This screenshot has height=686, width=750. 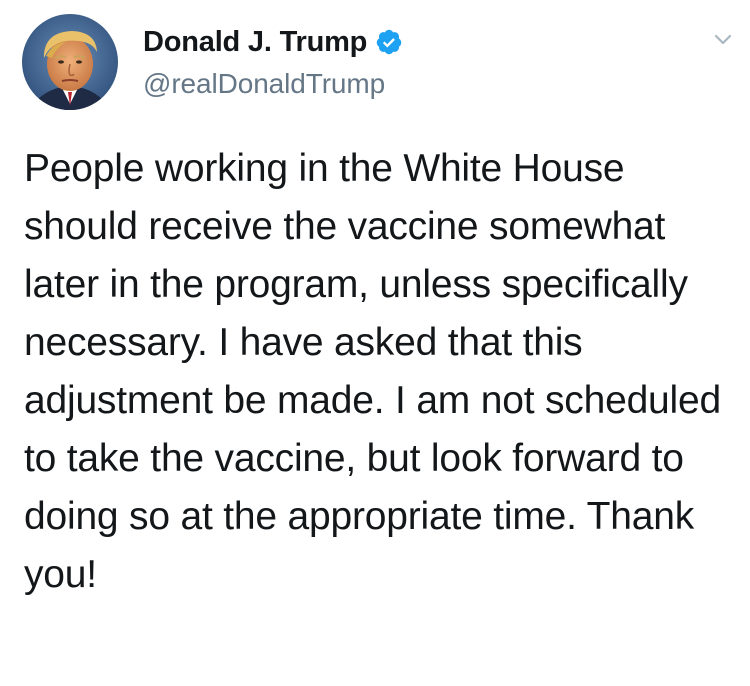 What do you see at coordinates (255, 42) in the screenshot?
I see `display-name: Donald J. Trump` at bounding box center [255, 42].